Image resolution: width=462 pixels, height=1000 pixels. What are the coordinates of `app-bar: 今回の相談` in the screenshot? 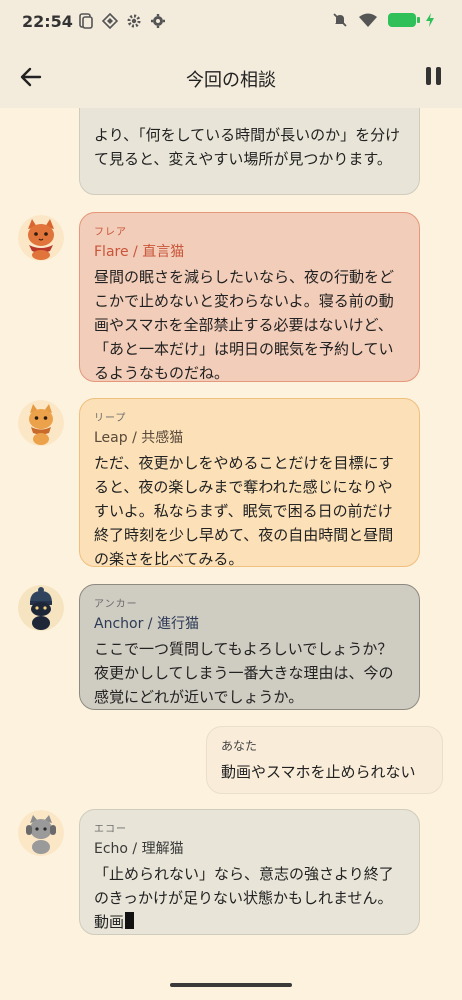 It's located at (231, 76).